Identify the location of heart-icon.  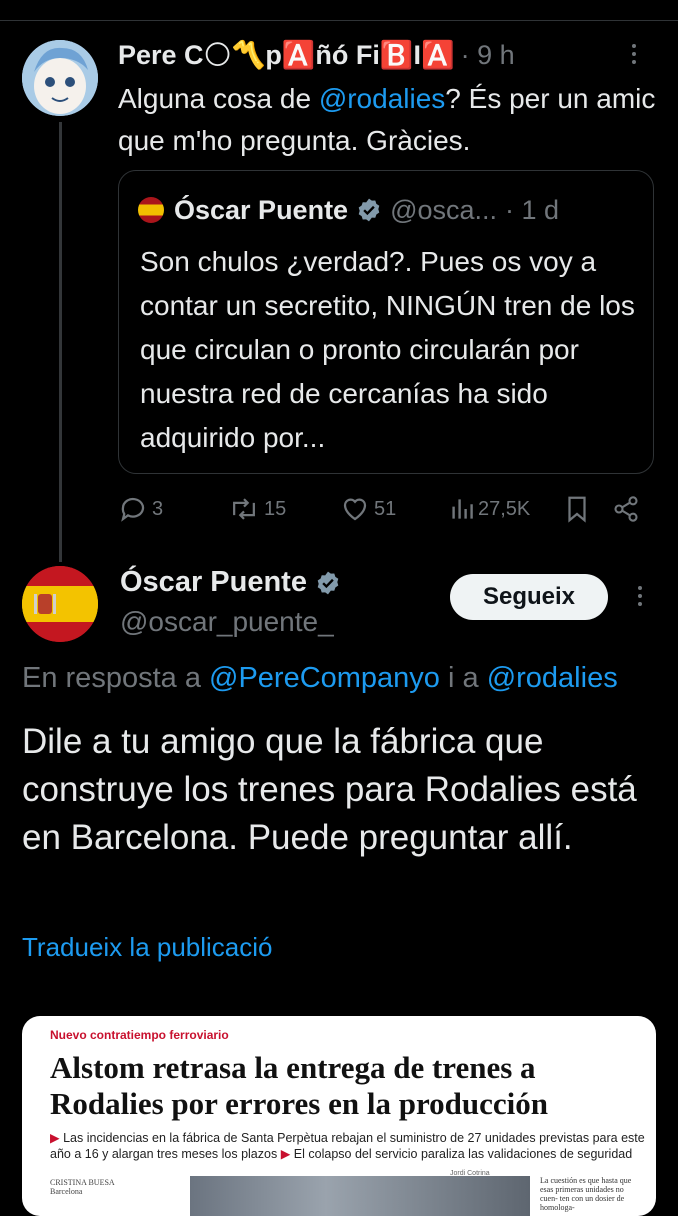
(355, 509).